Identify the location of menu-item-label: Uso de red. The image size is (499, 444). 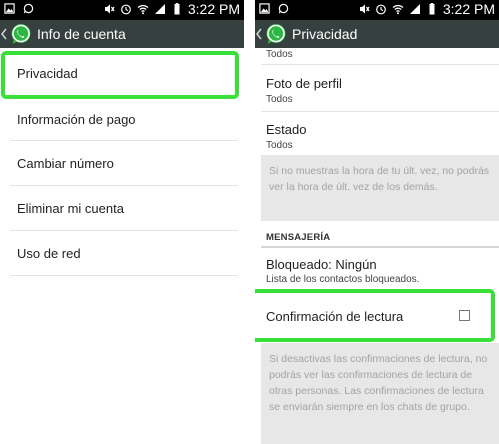
(49, 253).